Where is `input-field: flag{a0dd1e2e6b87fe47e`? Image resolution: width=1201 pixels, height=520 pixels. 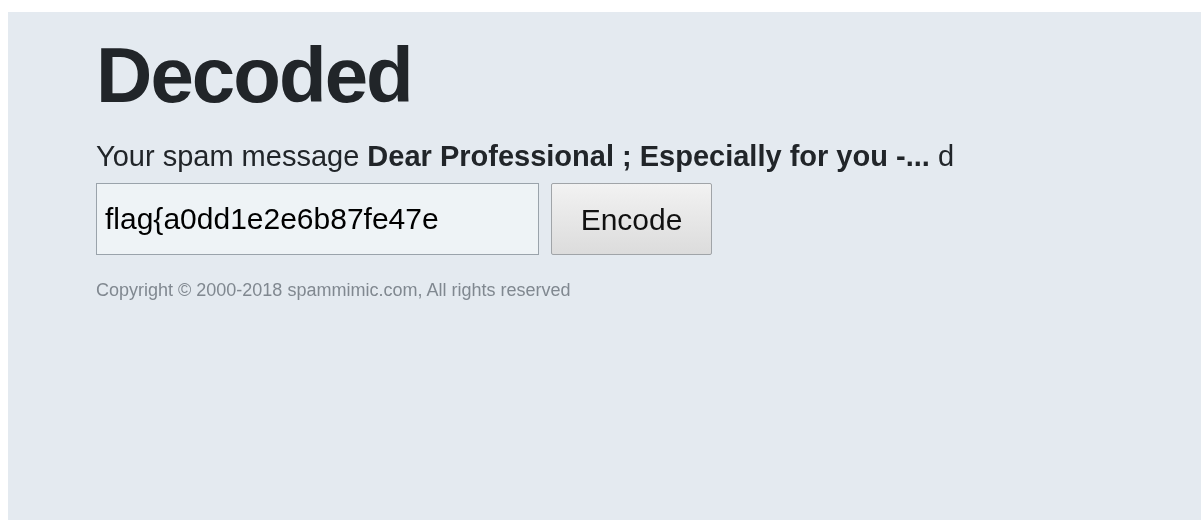 input-field: flag{a0dd1e2e6b87fe47e is located at coordinates (317, 219).